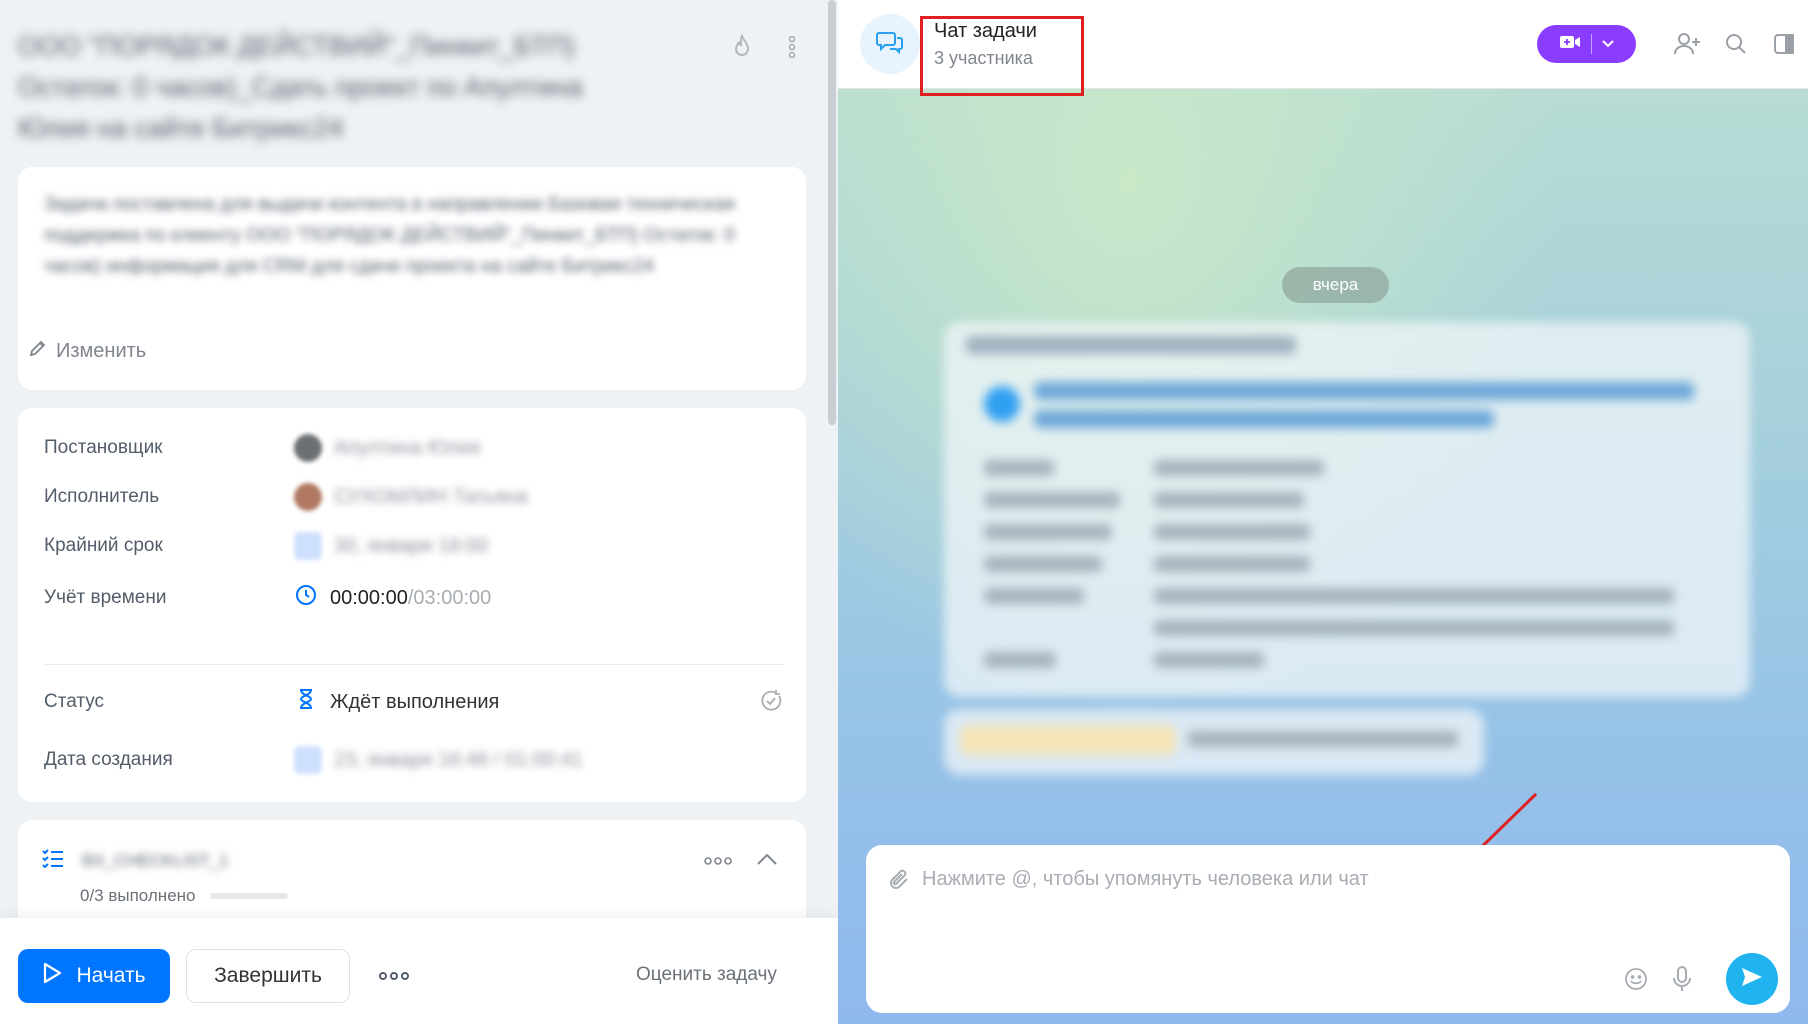 The height and width of the screenshot is (1024, 1808). I want to click on created-value: 23, января 16:48 / 01:00:41, so click(438, 760).